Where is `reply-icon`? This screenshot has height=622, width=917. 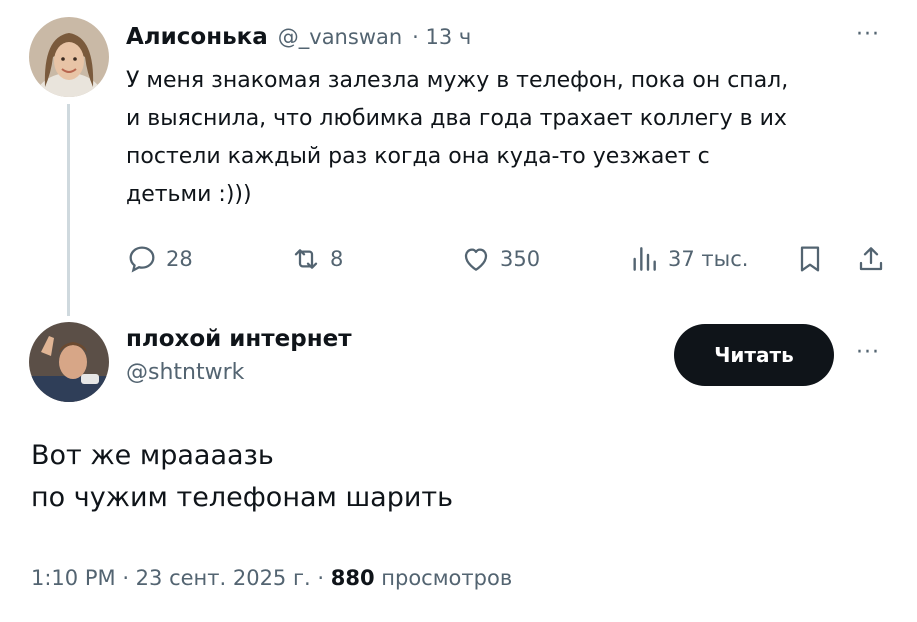 reply-icon is located at coordinates (142, 259).